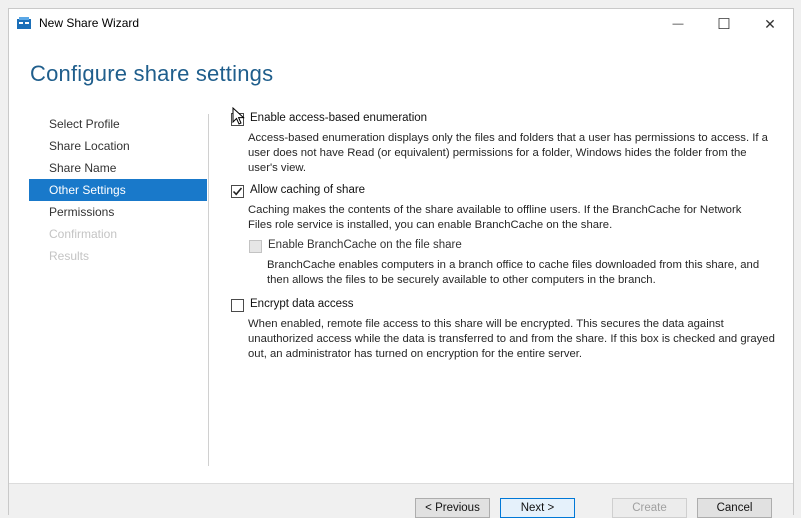 Image resolution: width=801 pixels, height=518 pixels. Describe the element at coordinates (118, 124) in the screenshot. I see `nav-item-select-profile: Select Profile` at that location.